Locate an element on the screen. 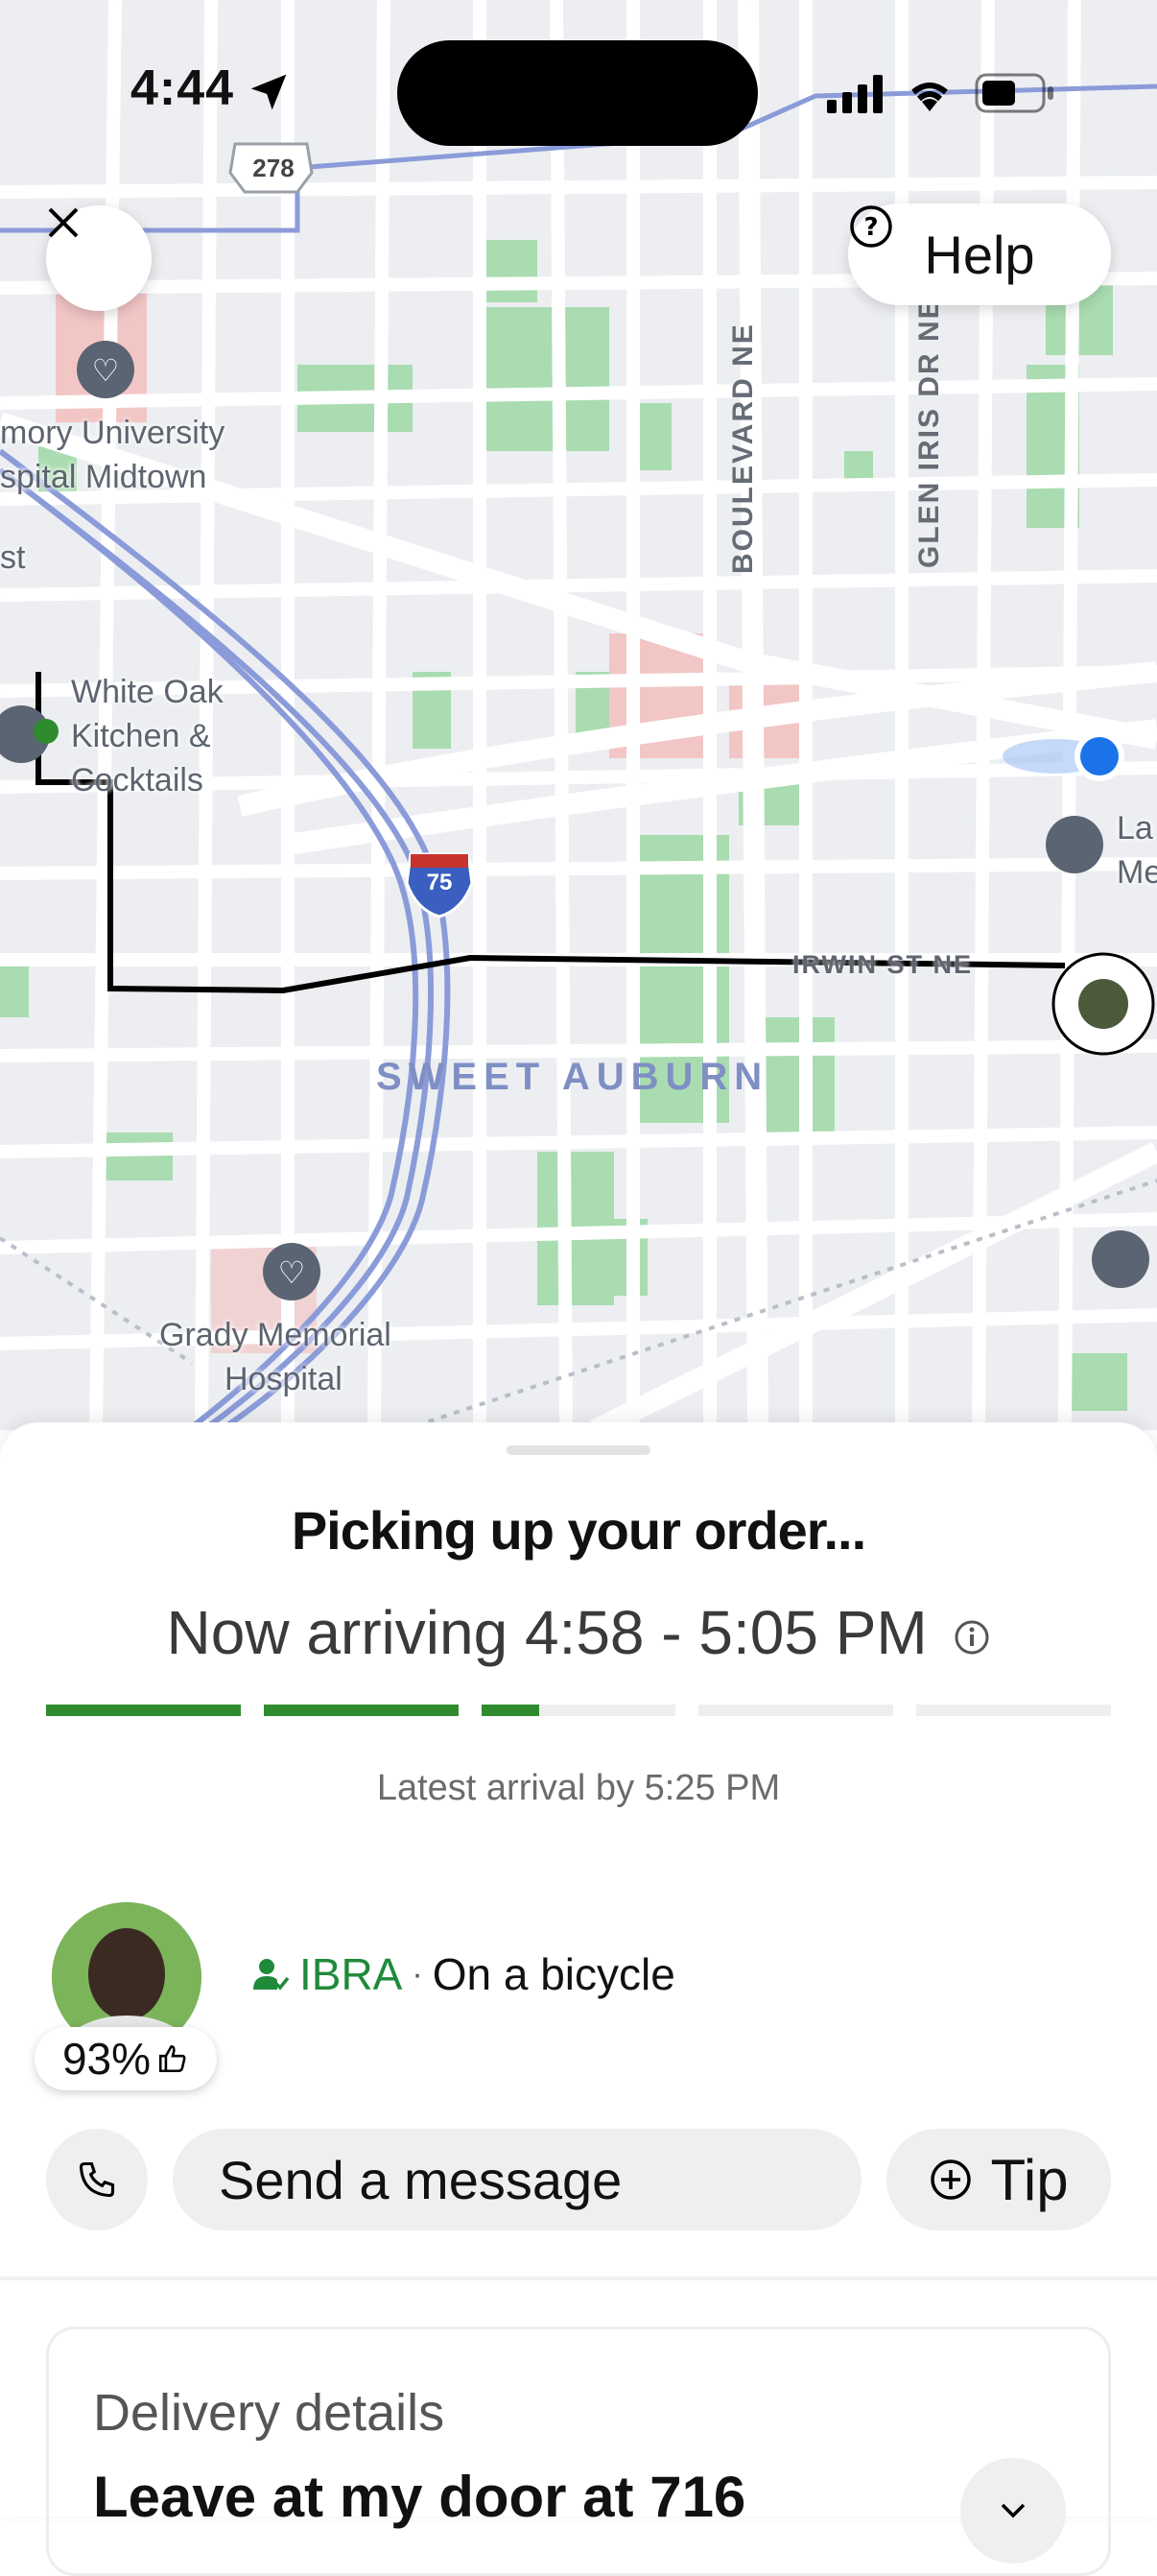 This screenshot has width=1157, height=2576. map-label-right-2: Me is located at coordinates (1137, 872).